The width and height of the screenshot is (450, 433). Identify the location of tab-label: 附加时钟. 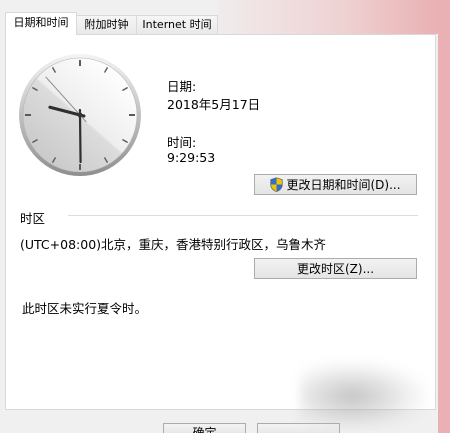
(106, 24).